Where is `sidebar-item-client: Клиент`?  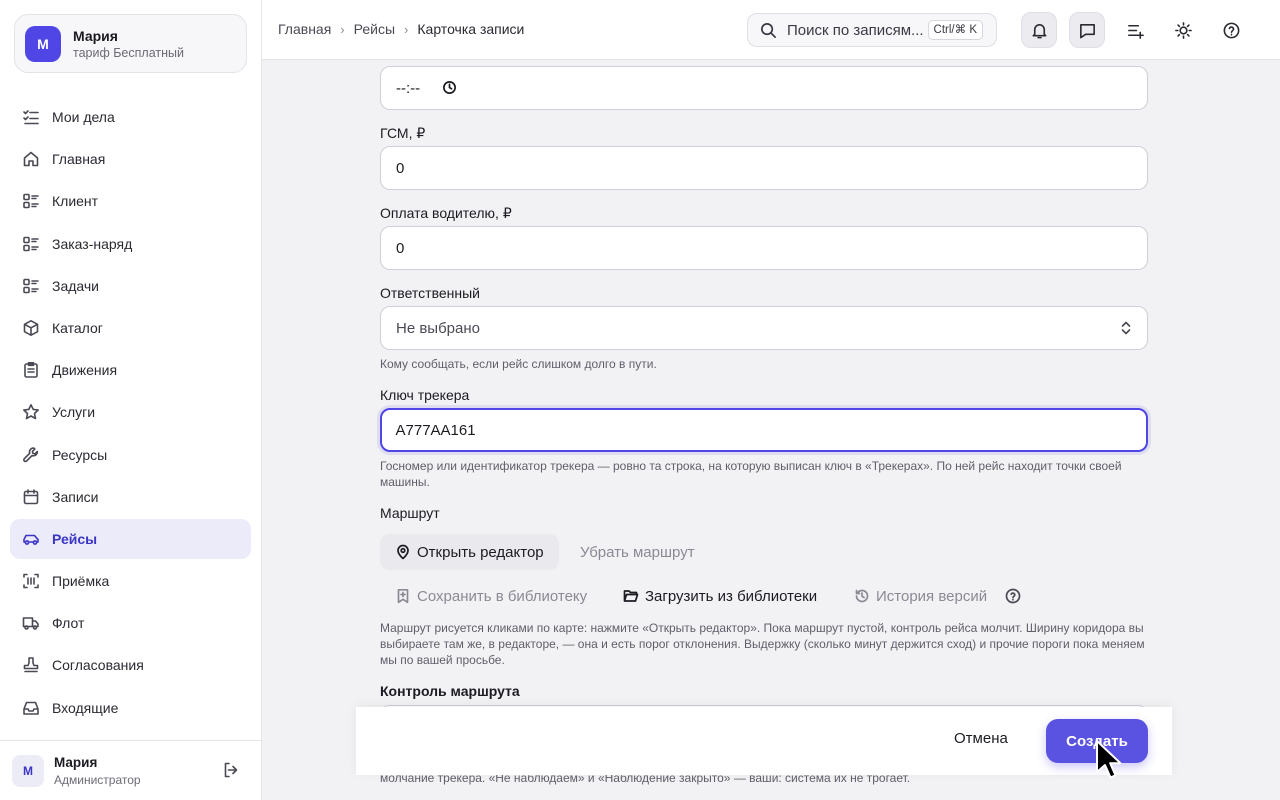 sidebar-item-client: Клиент is located at coordinates (130, 201).